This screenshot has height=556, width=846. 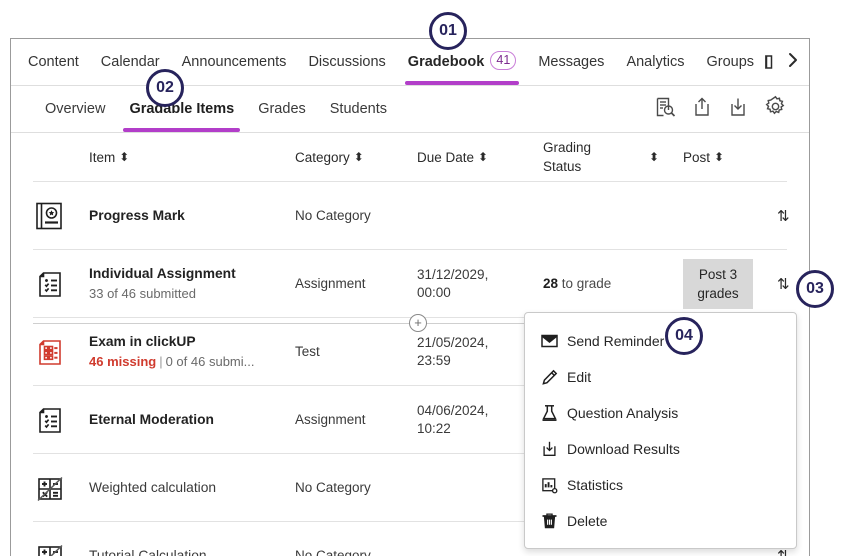 What do you see at coordinates (585, 283) in the screenshot?
I see `grading-status-text: to grade` at bounding box center [585, 283].